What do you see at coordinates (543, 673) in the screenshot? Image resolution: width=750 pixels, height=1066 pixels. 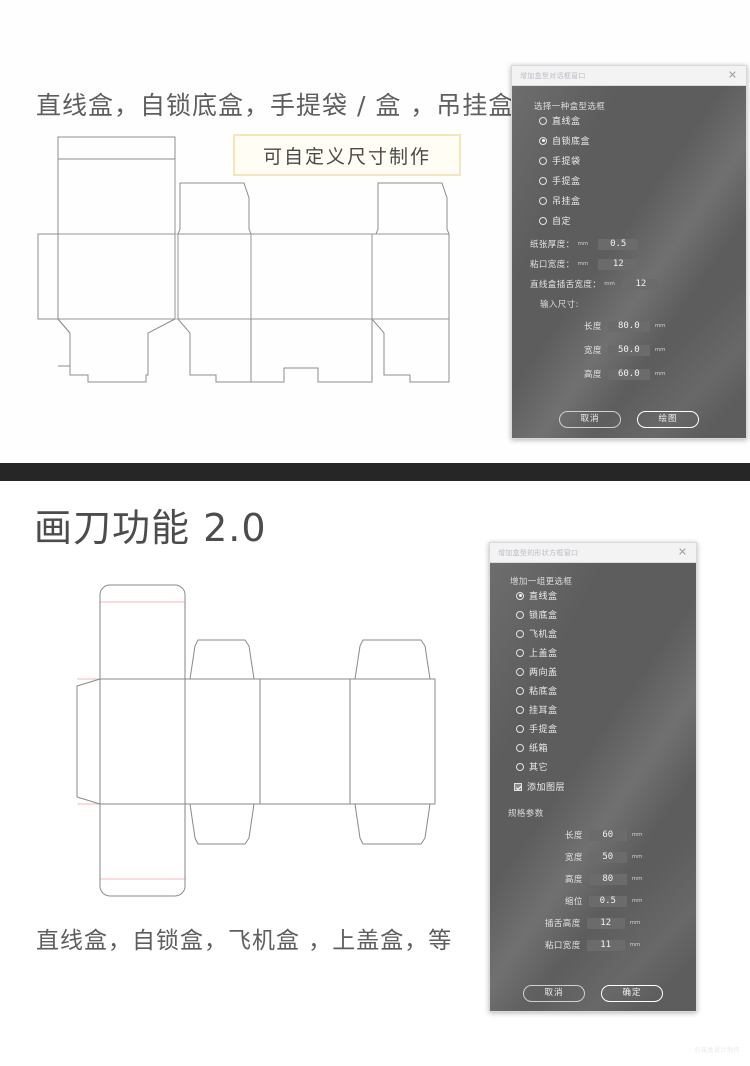 I see `radio-label: 两向盖` at bounding box center [543, 673].